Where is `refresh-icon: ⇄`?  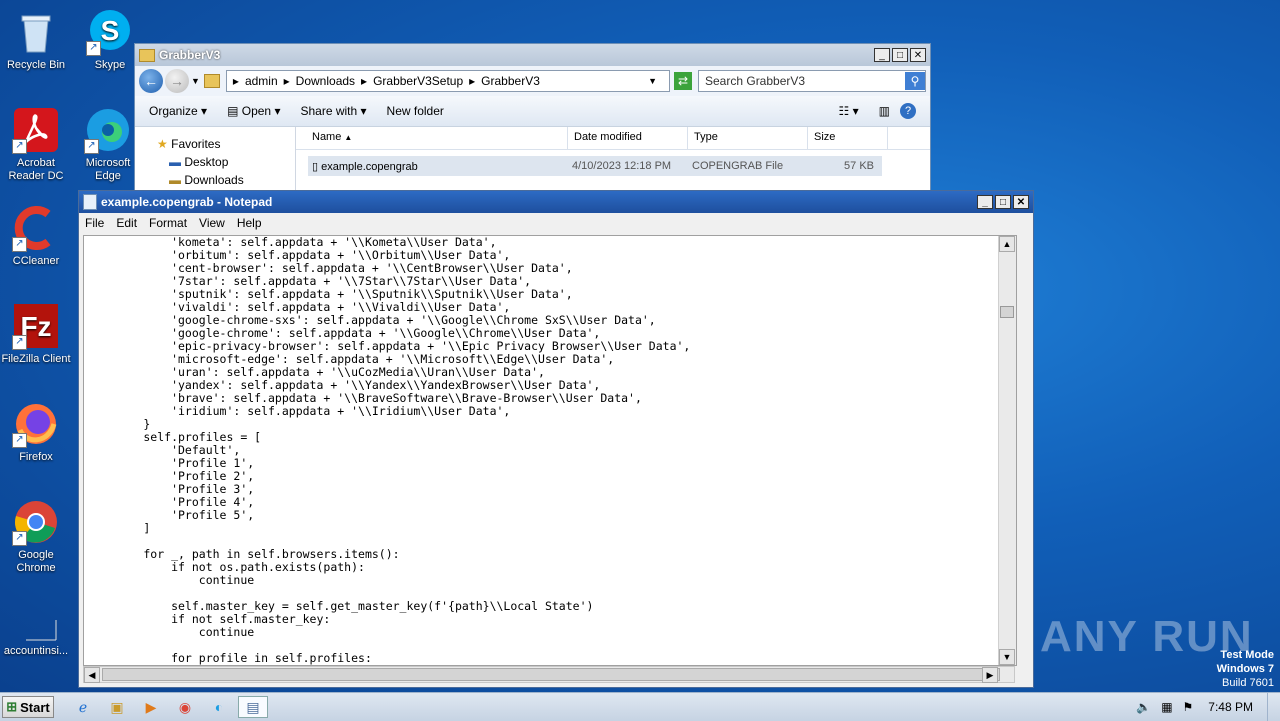
refresh-icon: ⇄ is located at coordinates (683, 81).